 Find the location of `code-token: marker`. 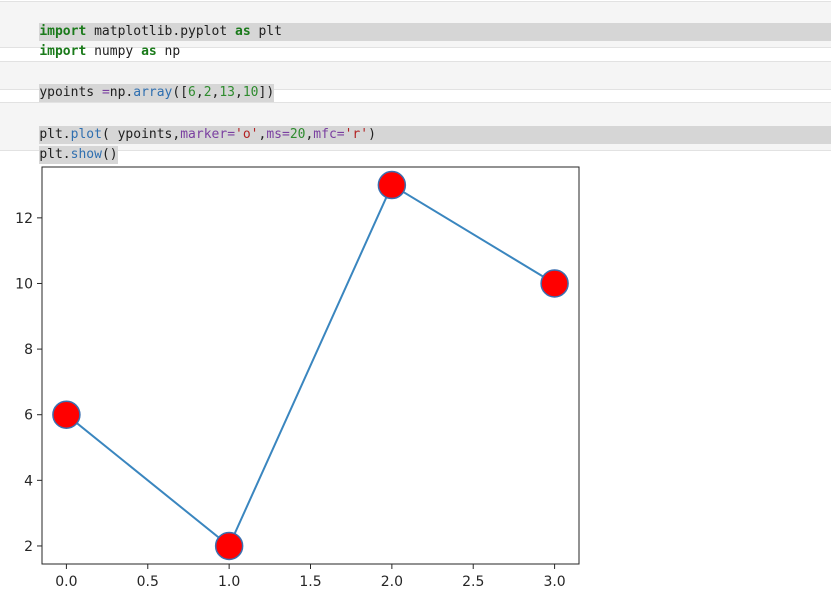

code-token: marker is located at coordinates (204, 134).